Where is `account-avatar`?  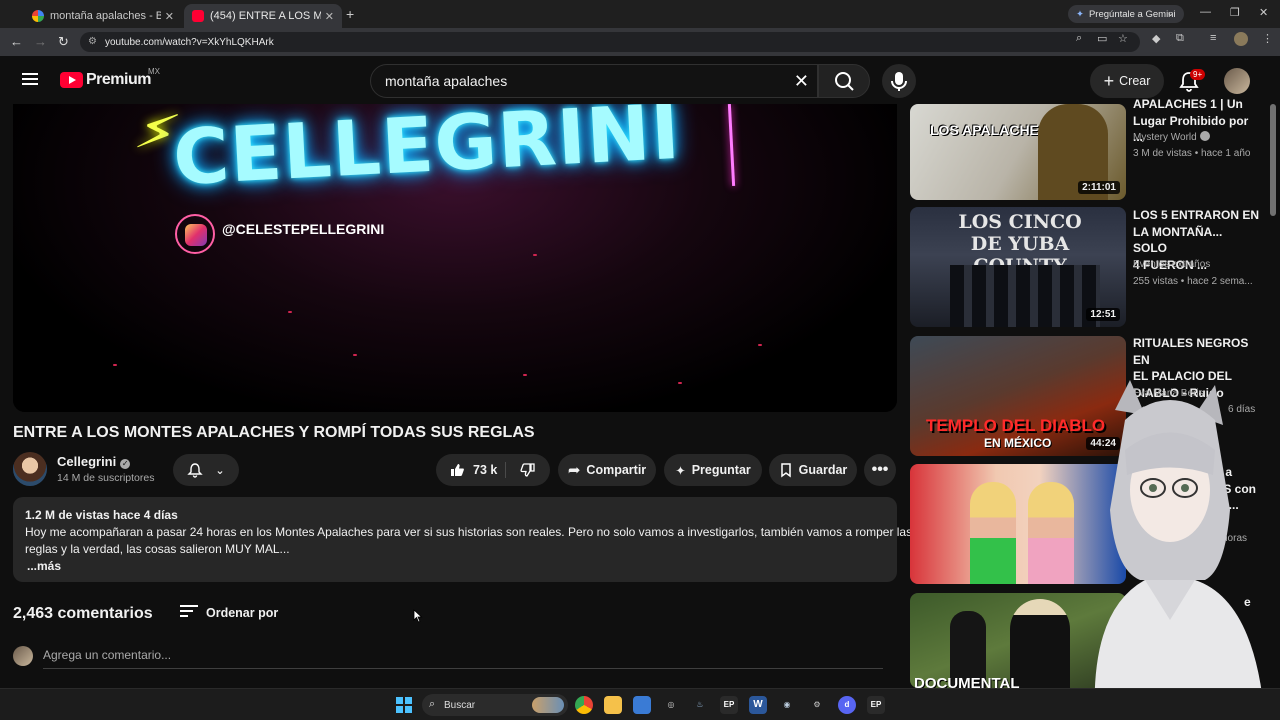 account-avatar is located at coordinates (1237, 81).